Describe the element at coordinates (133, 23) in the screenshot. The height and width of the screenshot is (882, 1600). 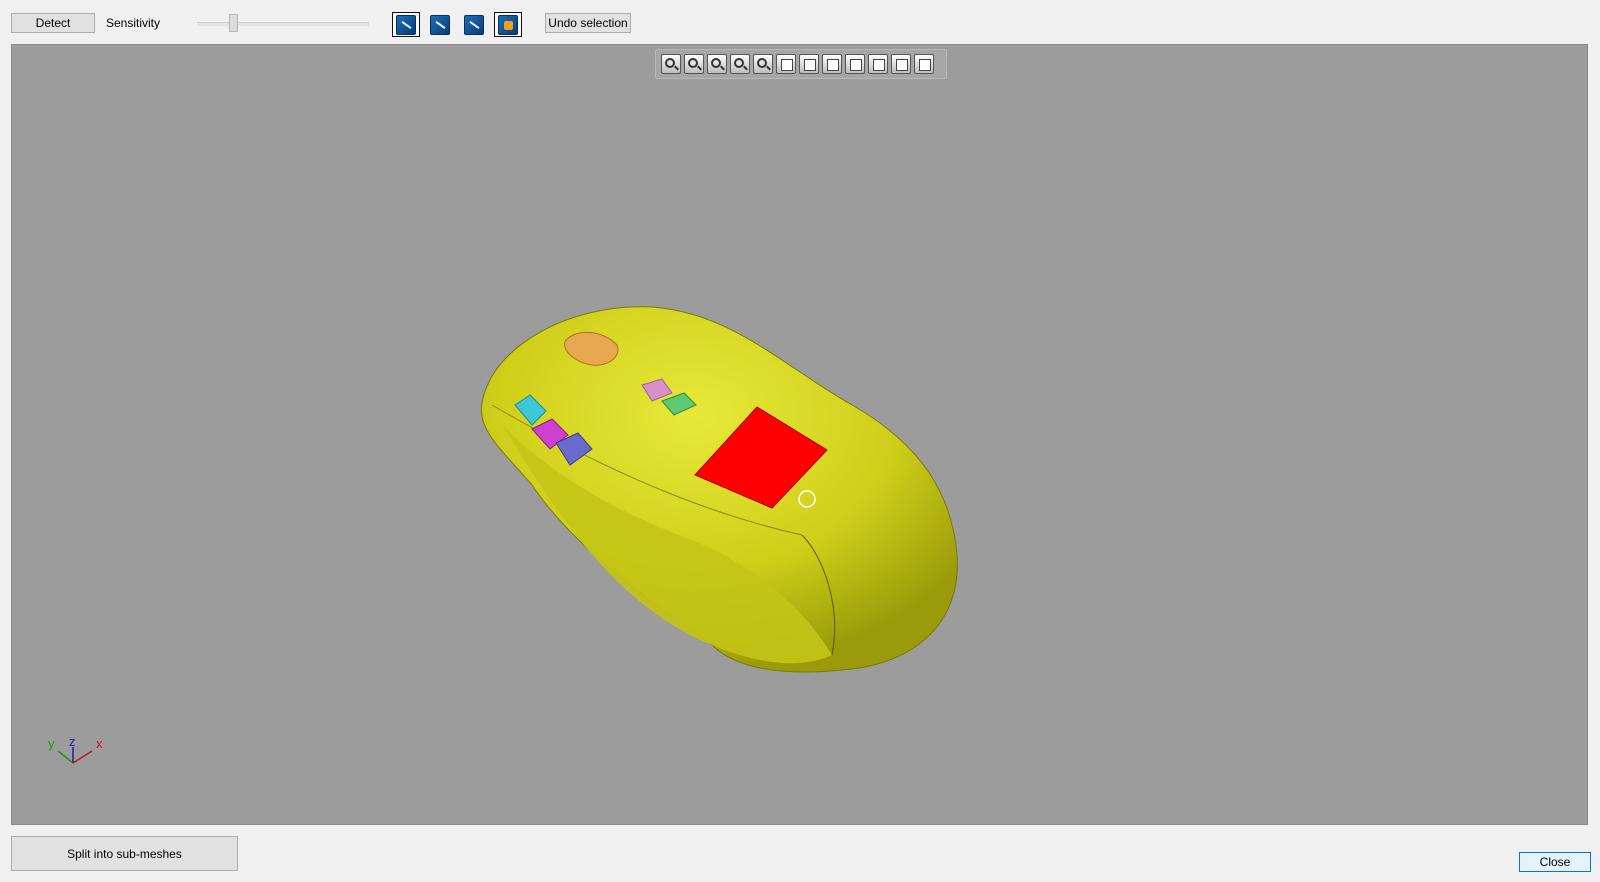
I see `sensitivity-label: Sensitivity` at that location.